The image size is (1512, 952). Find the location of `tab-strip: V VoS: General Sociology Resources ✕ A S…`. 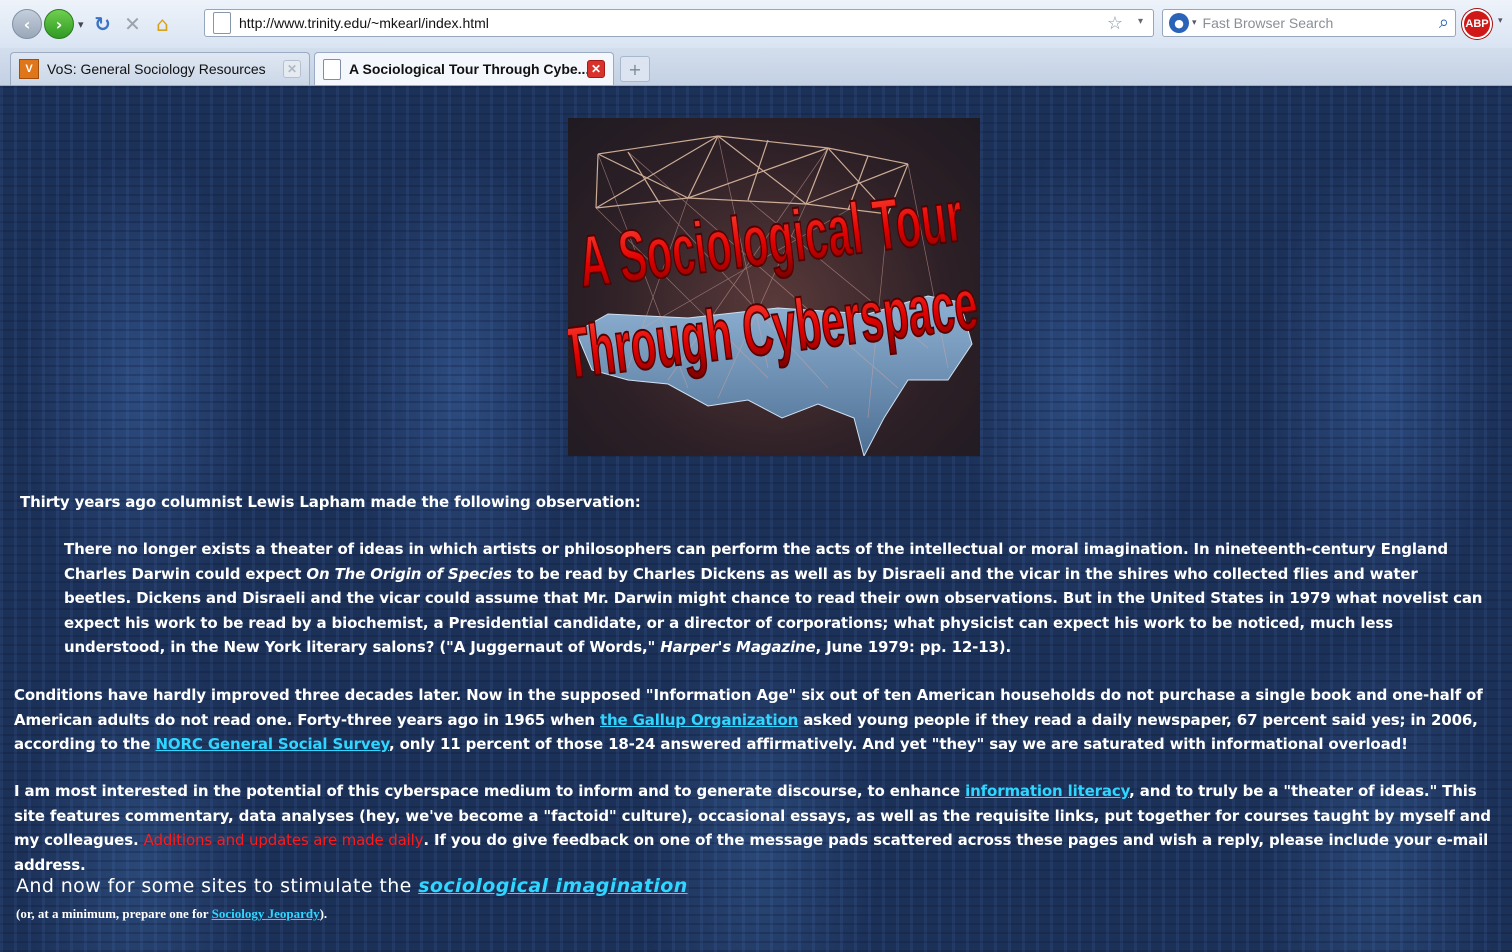

tab-strip: V VoS: General Sociology Resources ✕ A S… is located at coordinates (756, 67).